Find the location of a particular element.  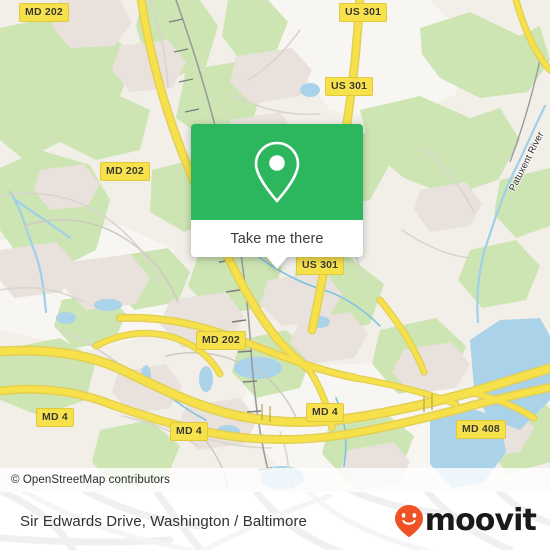

location-pin-icon is located at coordinates (277, 172).